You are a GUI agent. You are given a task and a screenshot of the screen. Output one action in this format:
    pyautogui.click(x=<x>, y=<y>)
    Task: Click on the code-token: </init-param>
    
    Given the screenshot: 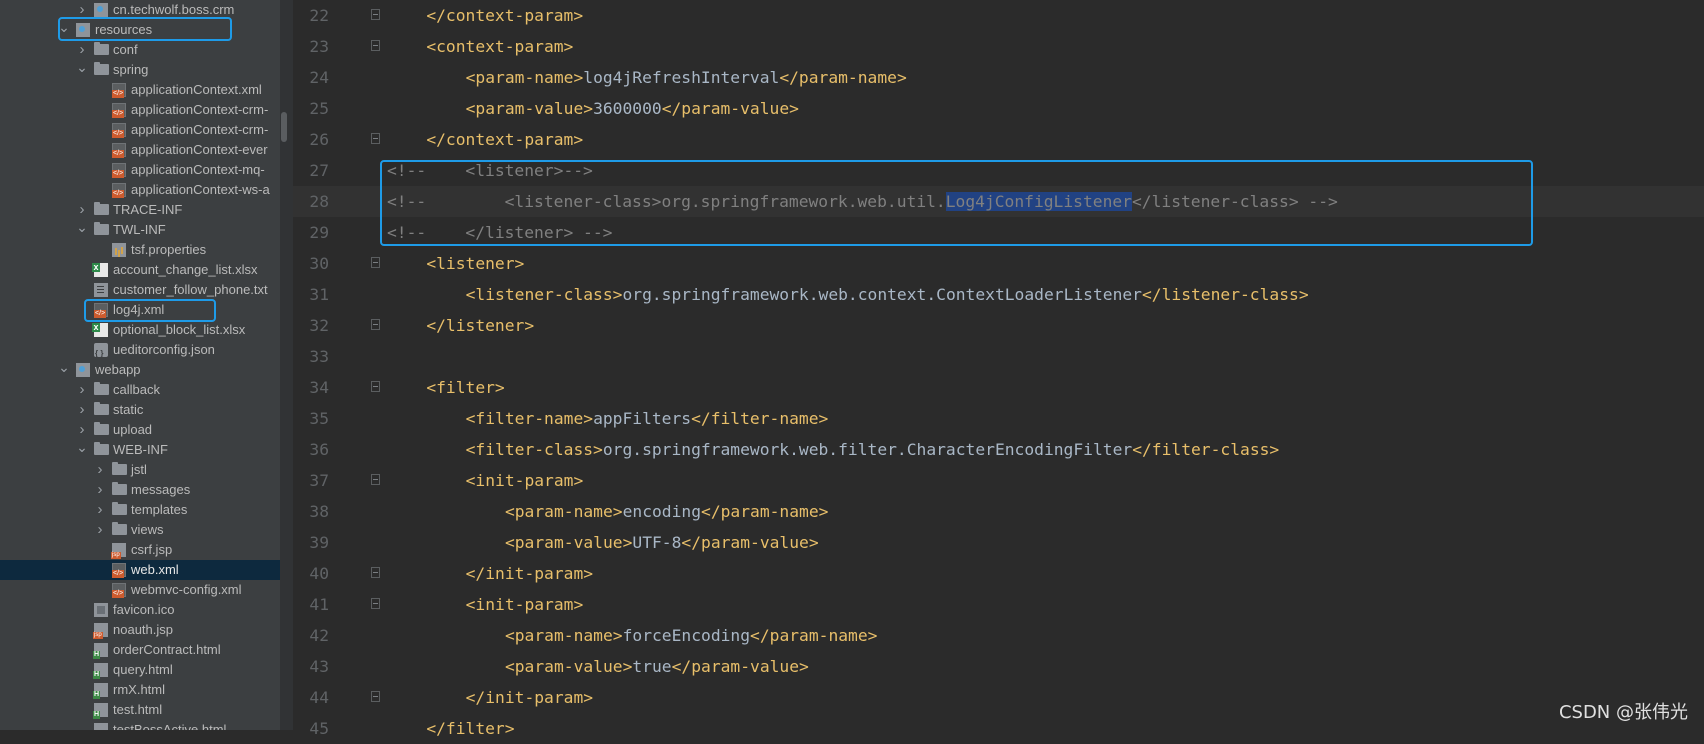 What is the action you would take?
    pyautogui.click(x=529, y=573)
    